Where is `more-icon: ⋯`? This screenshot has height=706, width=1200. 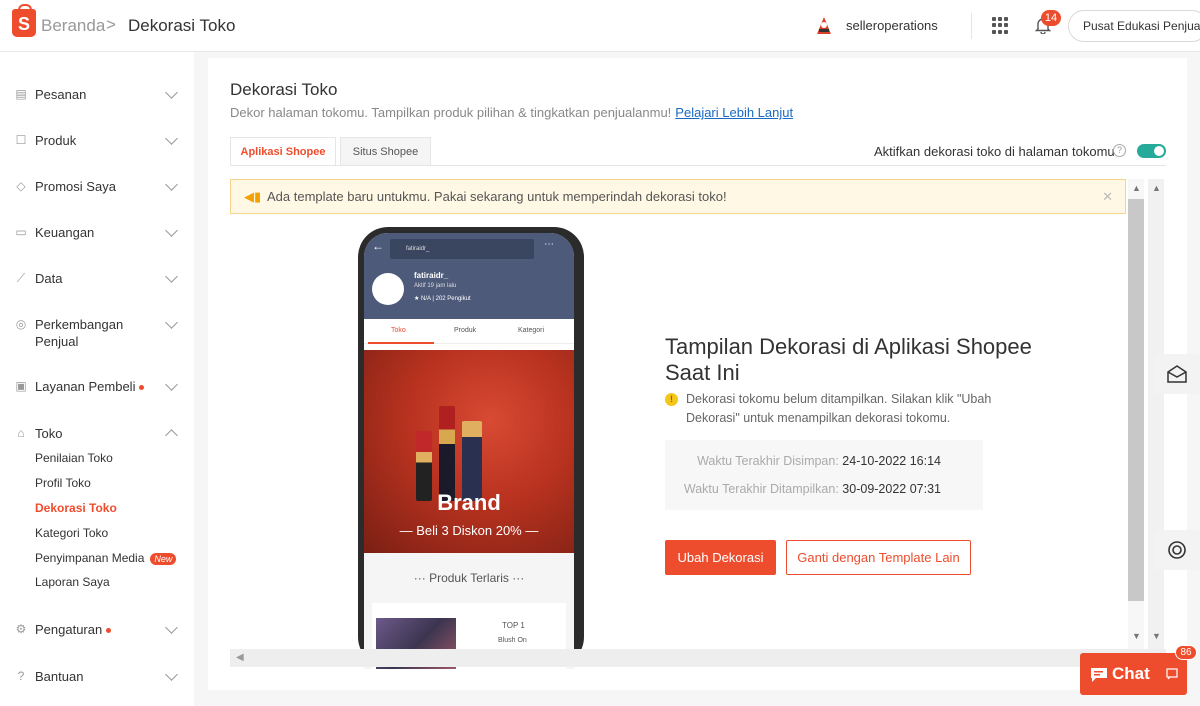 more-icon: ⋯ is located at coordinates (549, 244).